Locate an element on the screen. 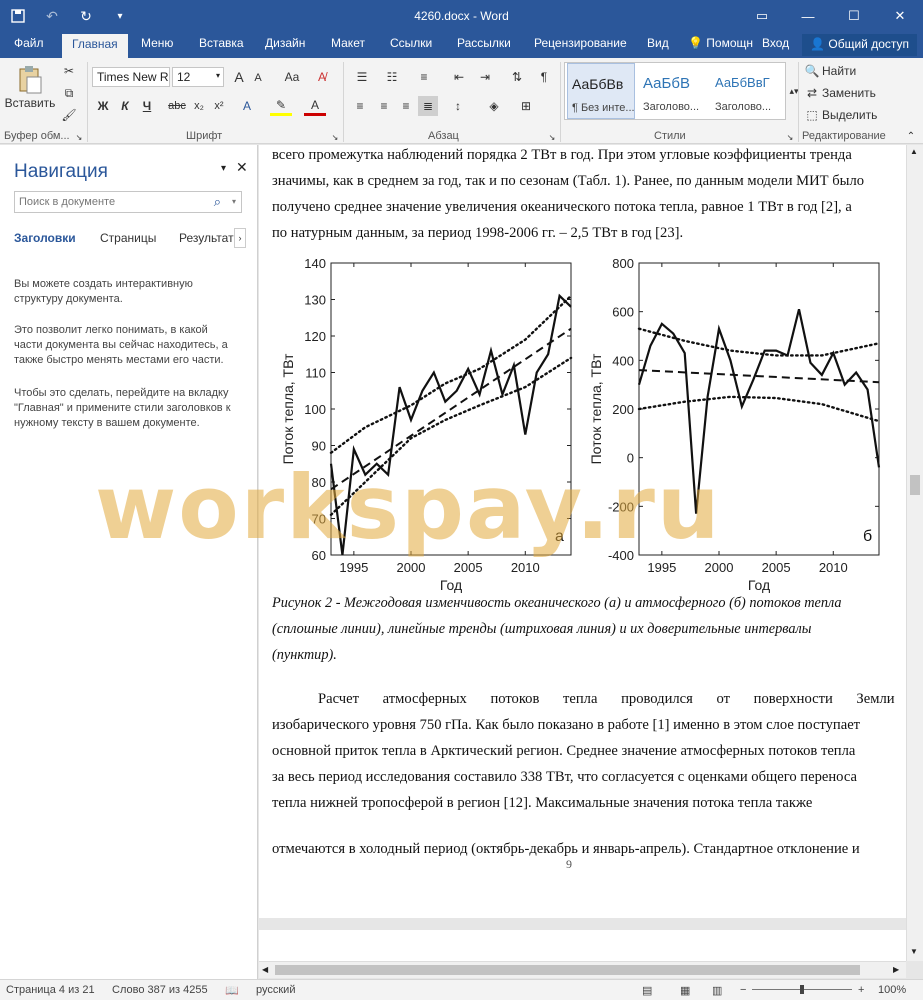 Image resolution: width=923 pixels, height=1000 pixels. tab-menu: Меню is located at coordinates (157, 43).